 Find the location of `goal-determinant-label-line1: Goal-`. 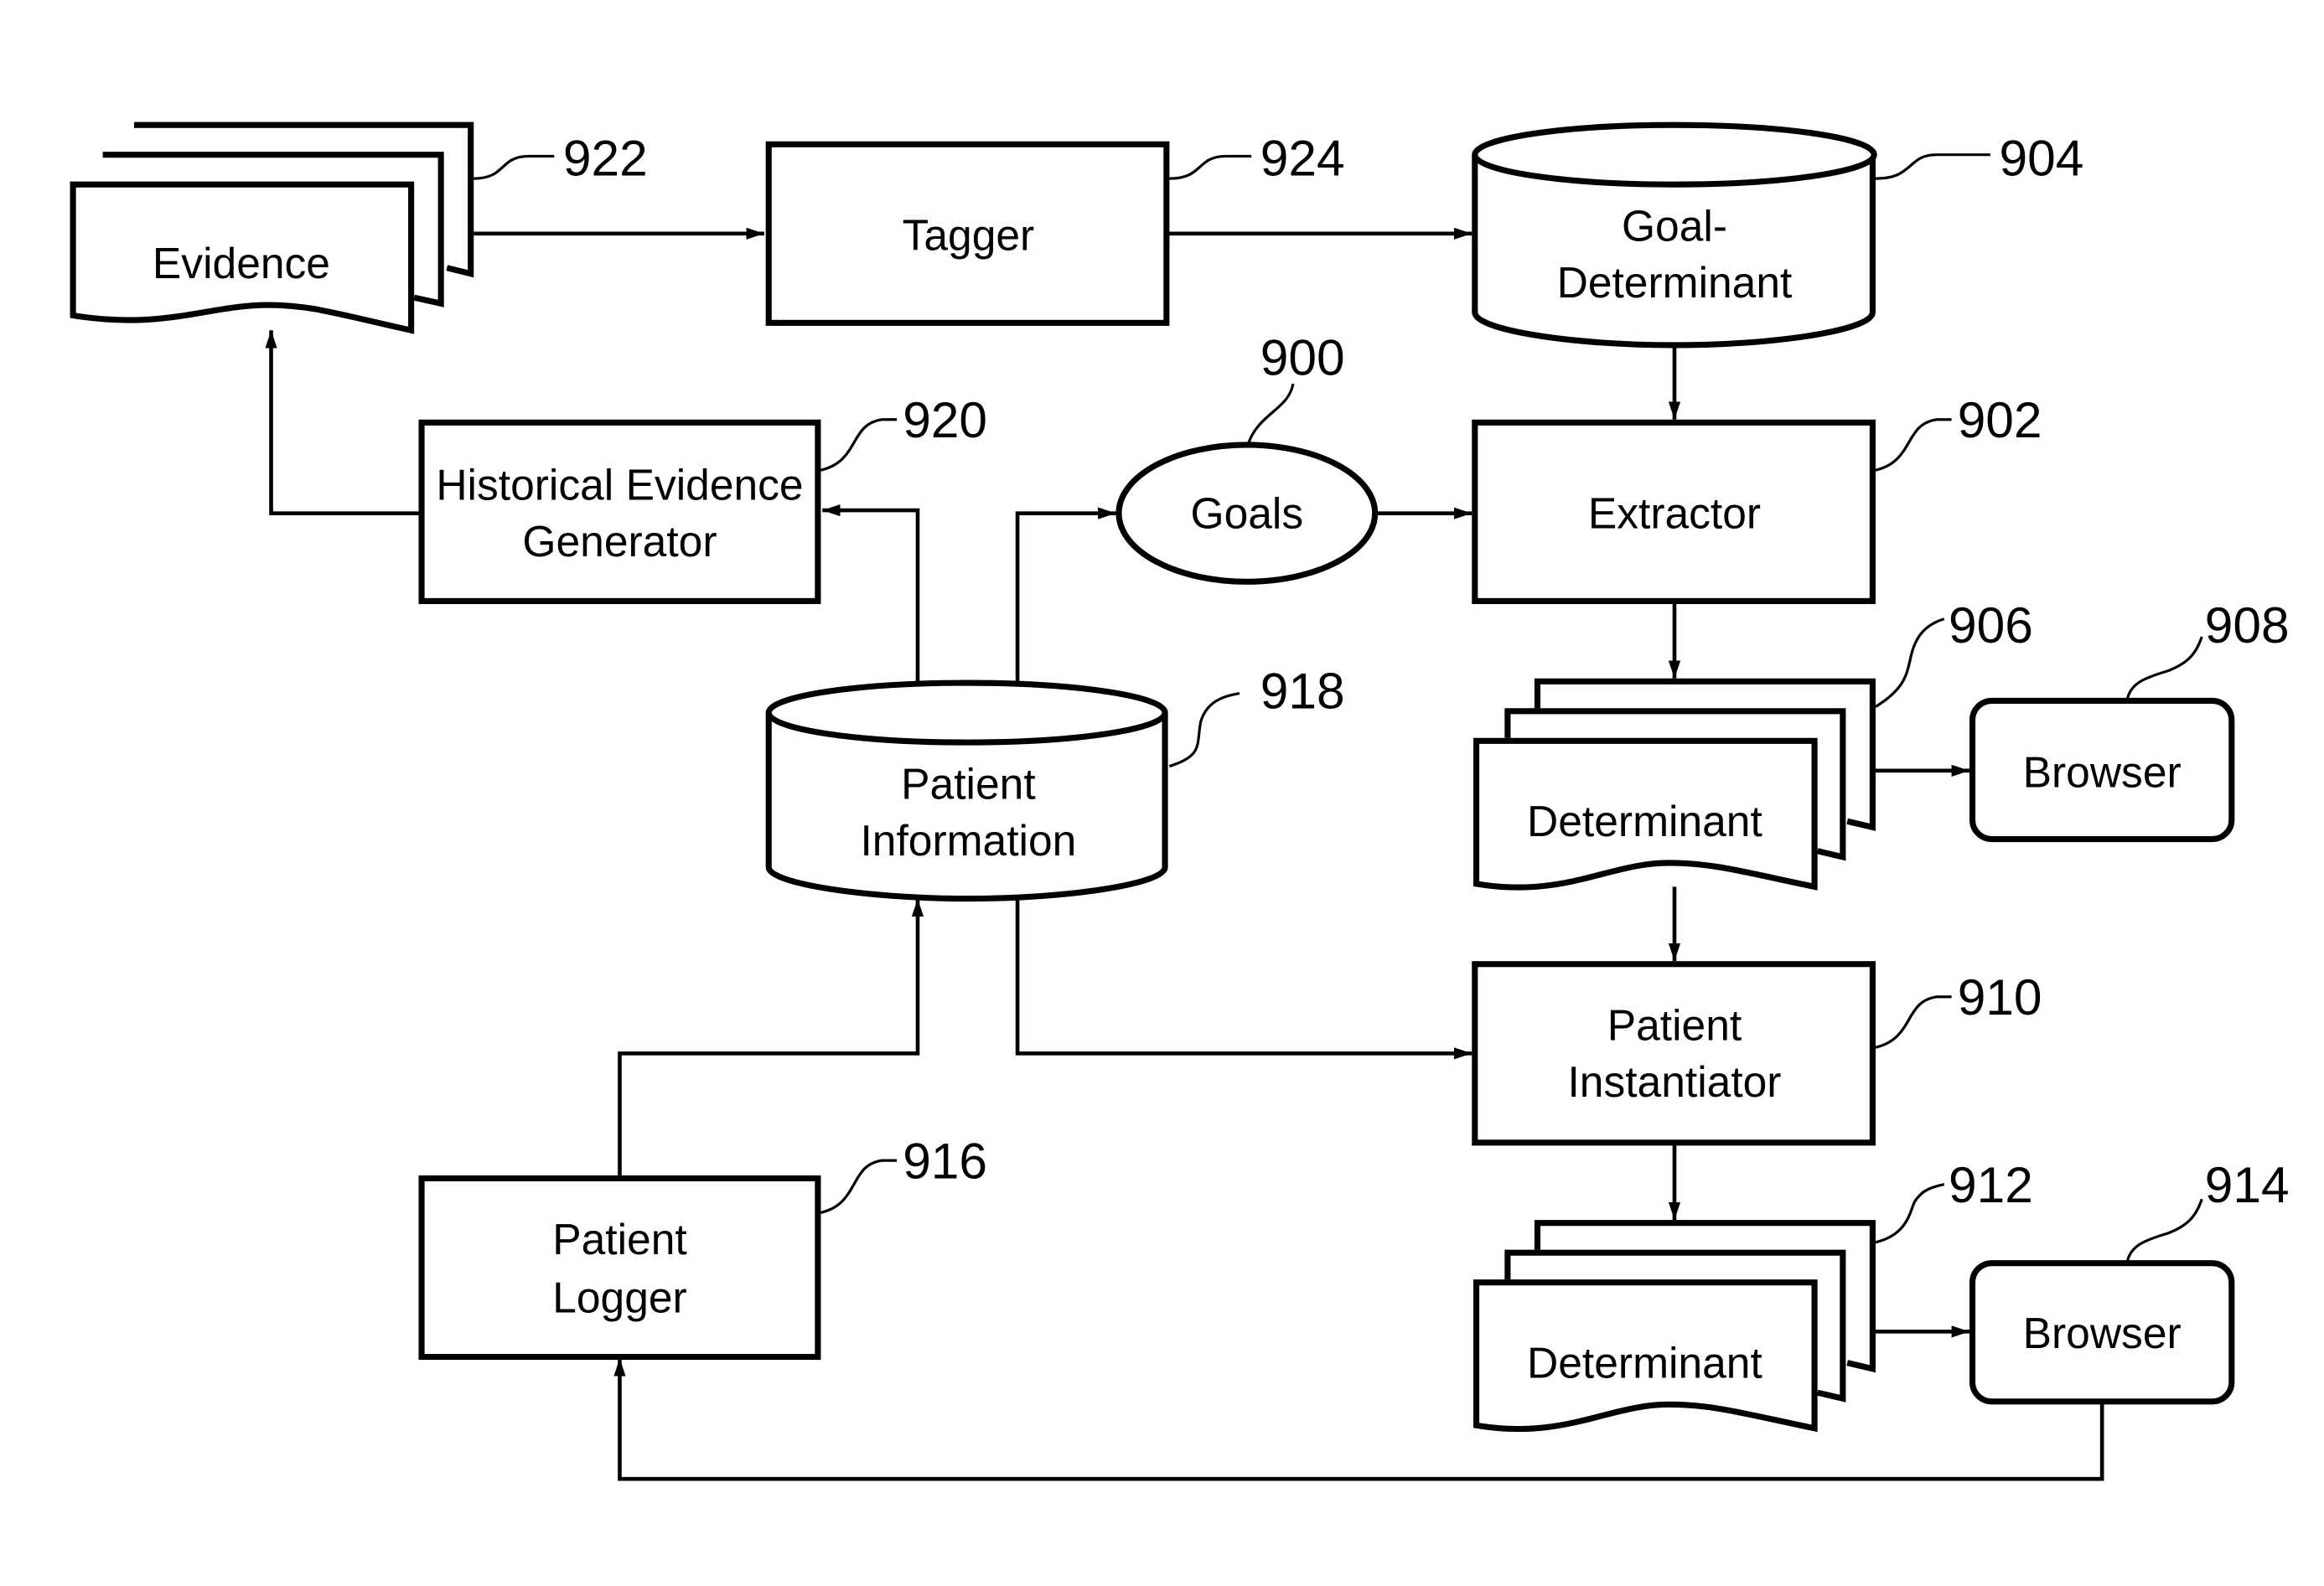

goal-determinant-label-line1: Goal- is located at coordinates (1675, 226).